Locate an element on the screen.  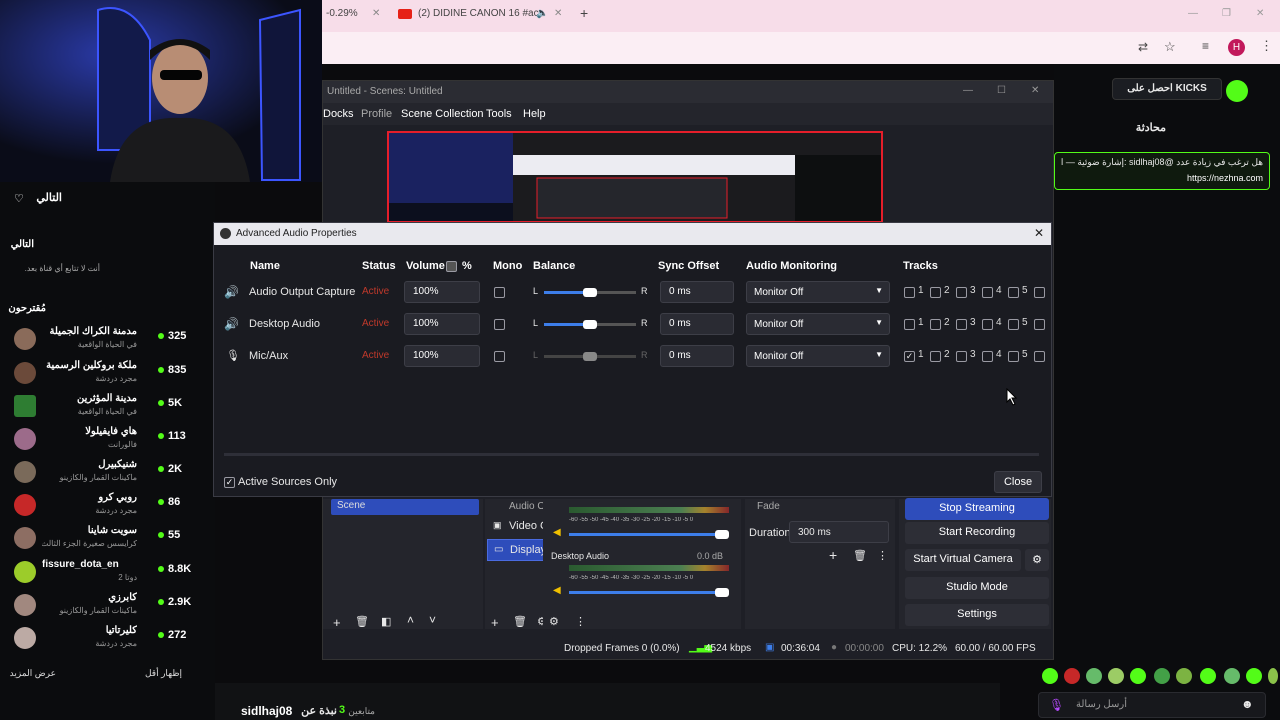
show-more-link: عرض المزيد is located at coordinates (28, 673).